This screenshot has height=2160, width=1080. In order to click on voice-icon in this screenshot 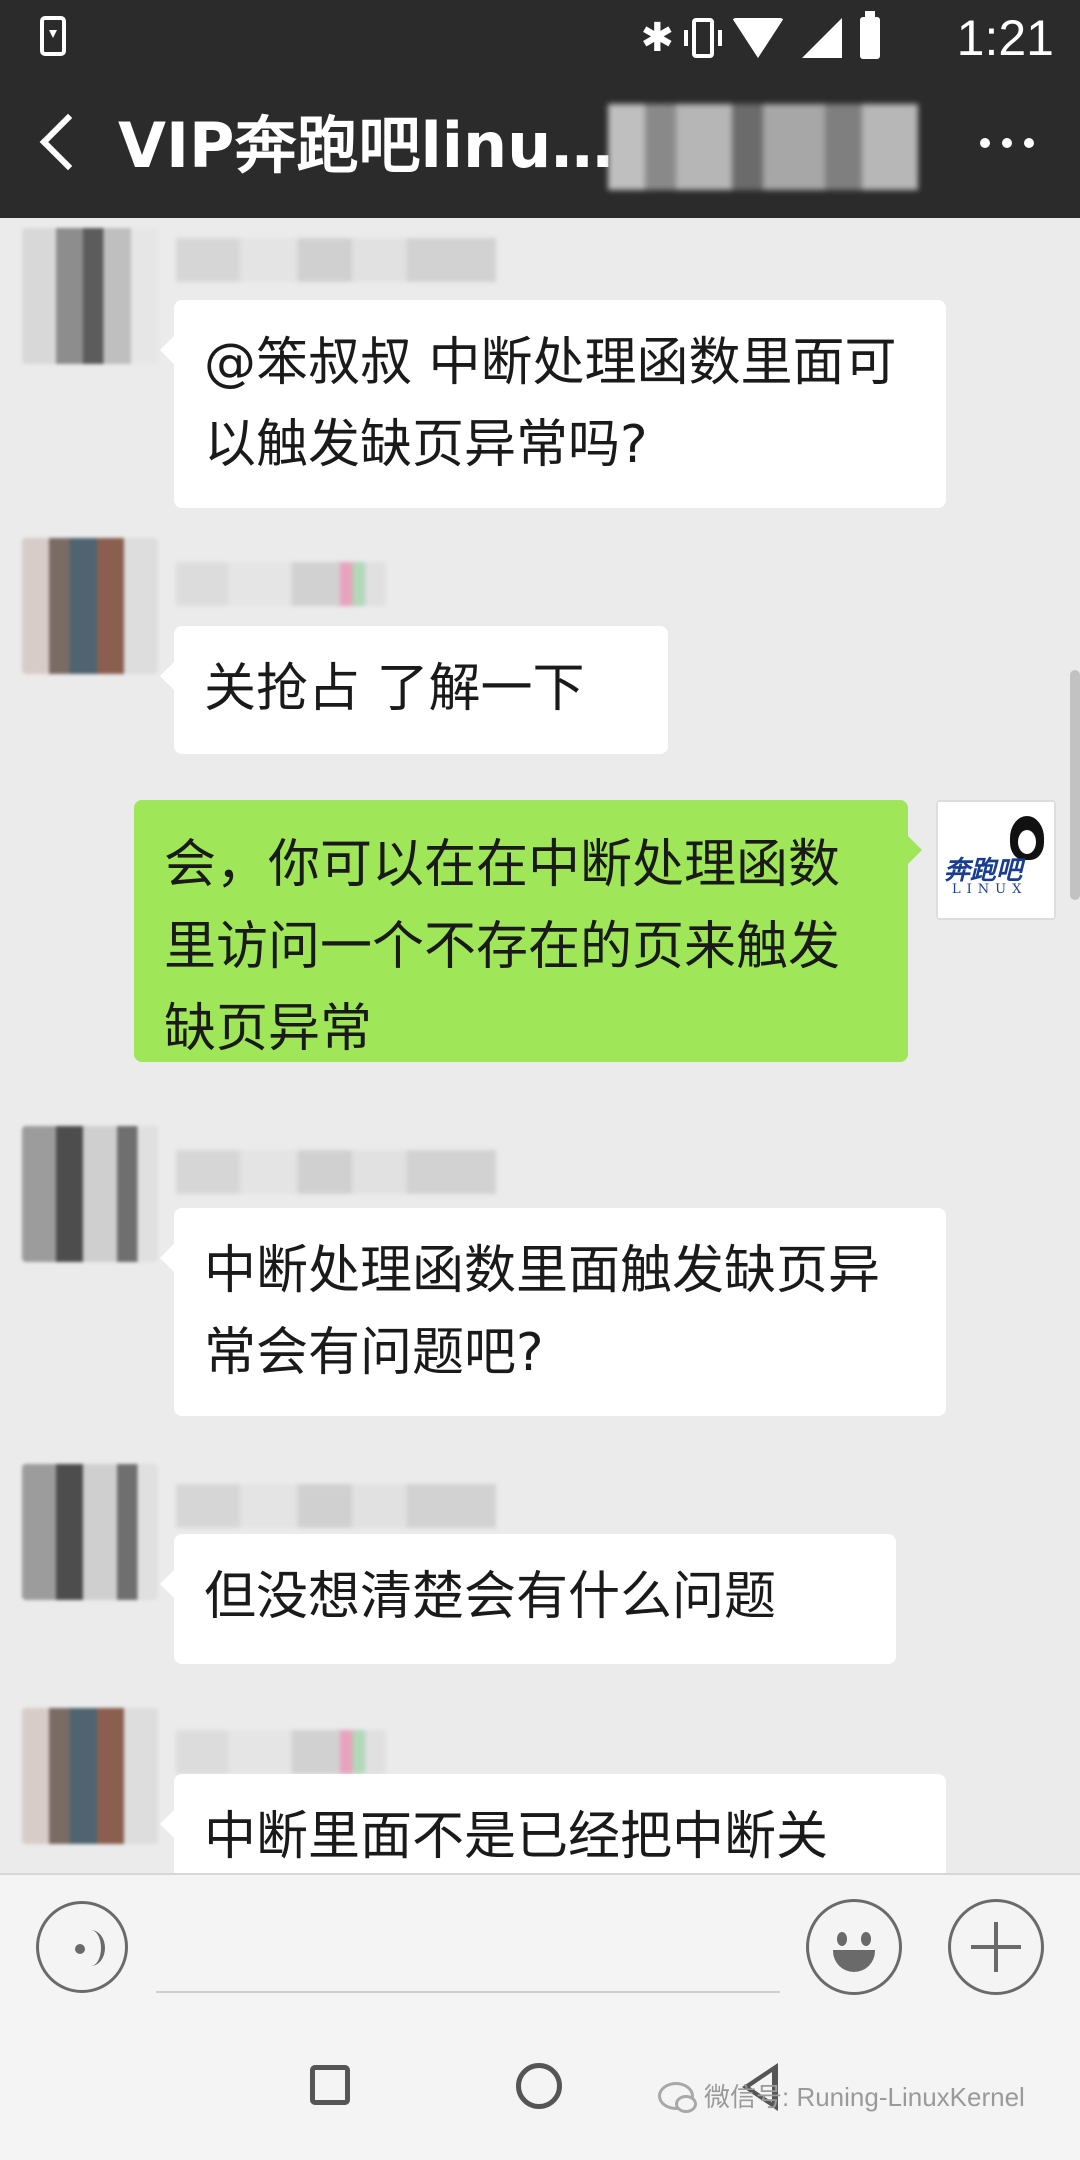, I will do `click(82, 1947)`.